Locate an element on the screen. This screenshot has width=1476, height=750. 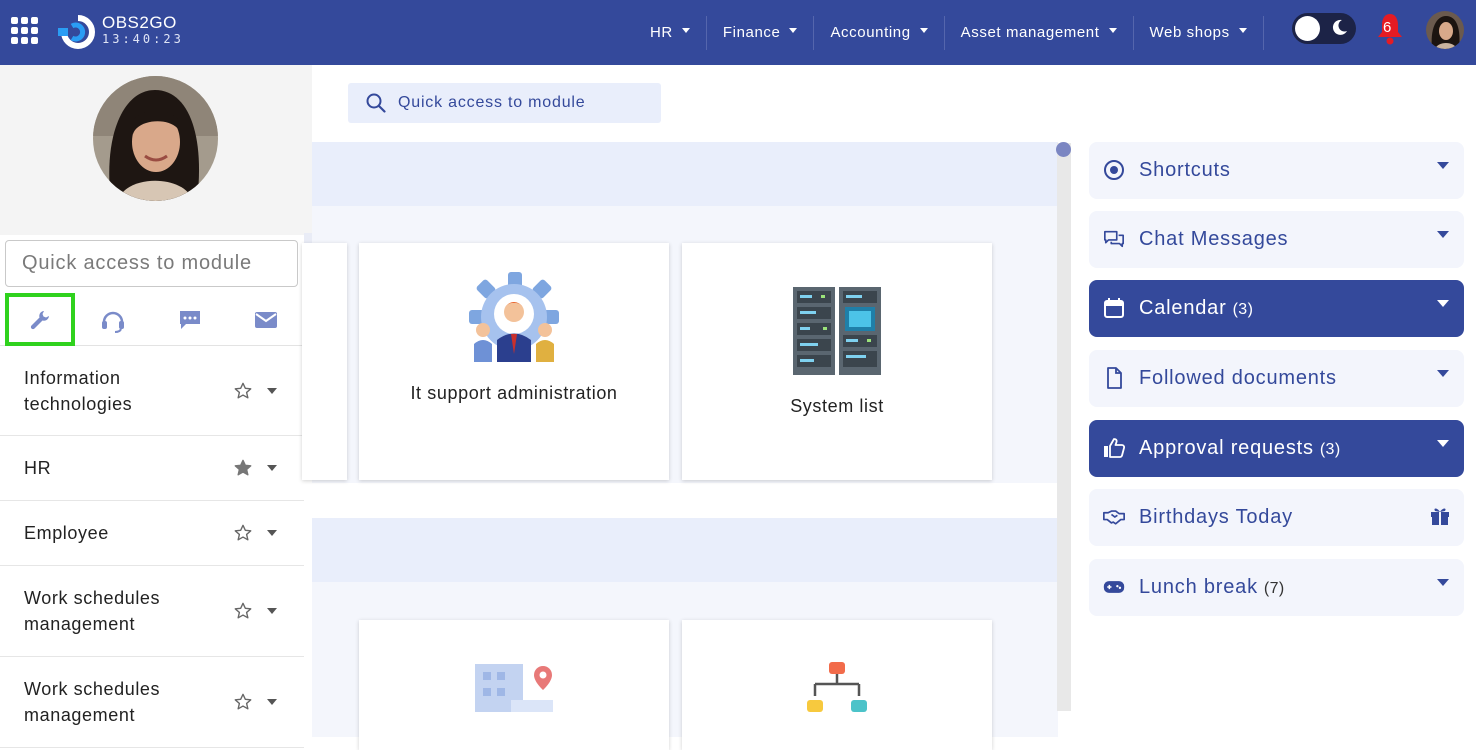
card-label: It support administration is located at coordinates (514, 393).